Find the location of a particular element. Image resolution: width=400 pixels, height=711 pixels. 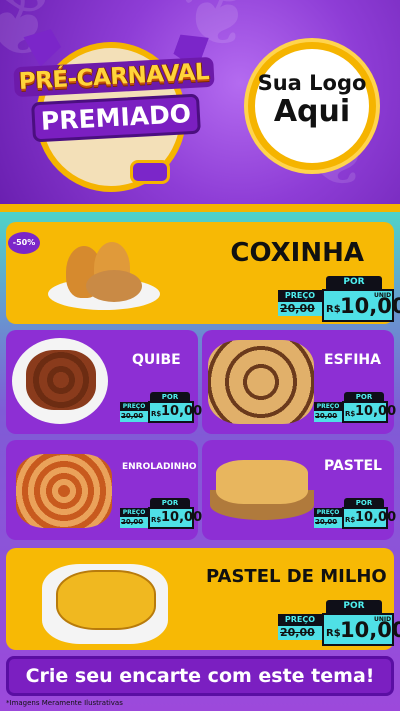

esfiha-image is located at coordinates (261, 382).